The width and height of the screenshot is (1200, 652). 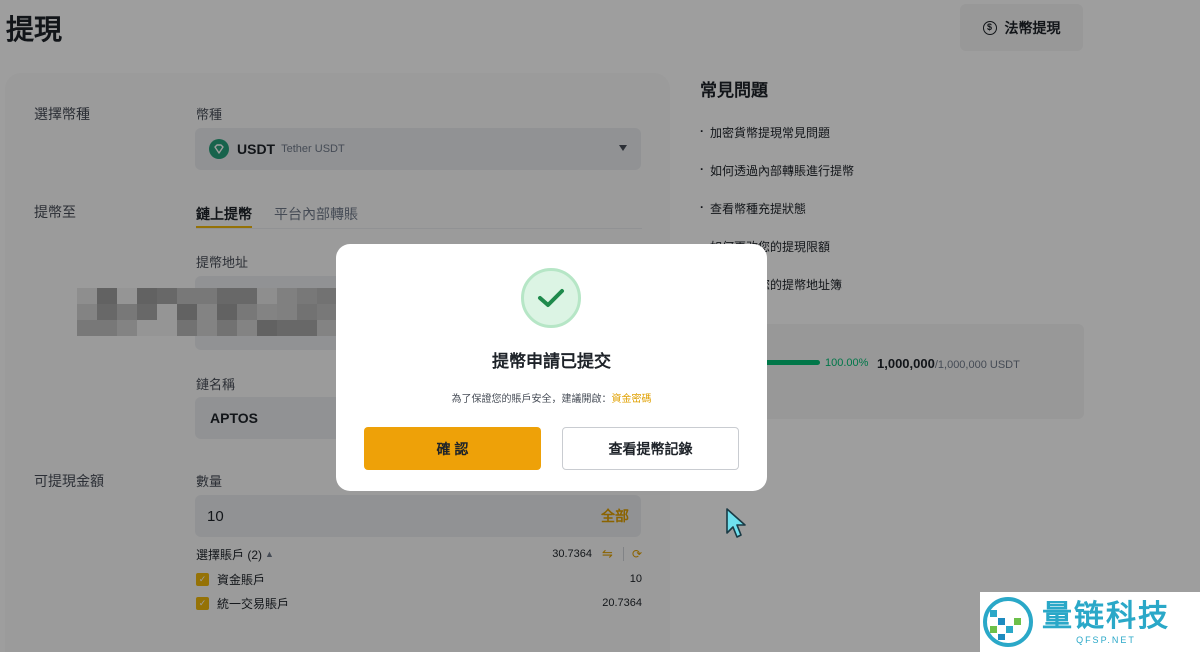 What do you see at coordinates (632, 399) in the screenshot?
I see `fund-password-link: 資金密碼` at bounding box center [632, 399].